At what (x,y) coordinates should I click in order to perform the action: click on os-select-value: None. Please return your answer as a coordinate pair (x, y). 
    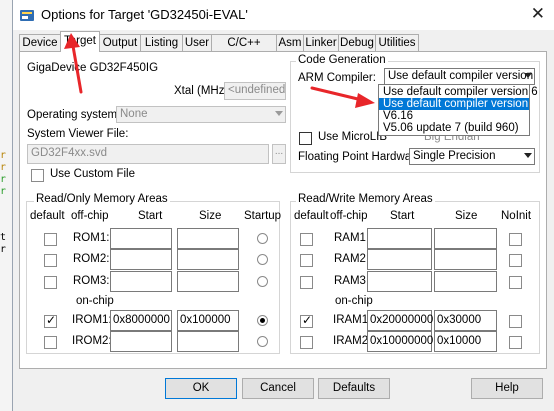
    Looking at the image, I should click on (134, 114).